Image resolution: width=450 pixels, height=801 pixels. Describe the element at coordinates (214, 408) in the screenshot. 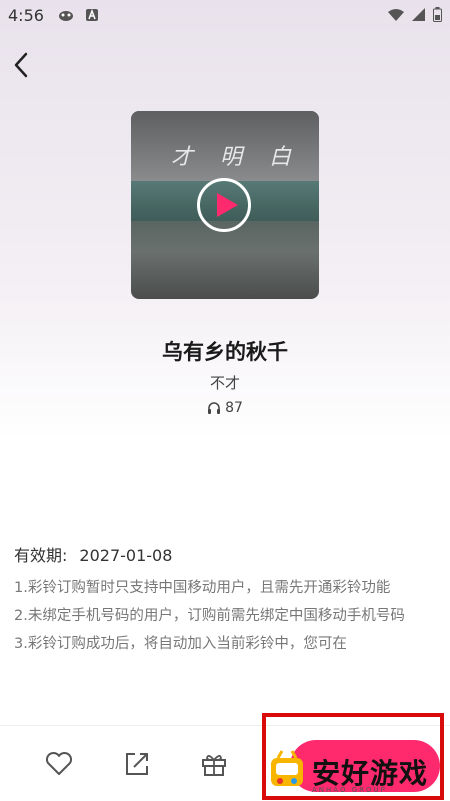

I see `headphones-icon` at that location.